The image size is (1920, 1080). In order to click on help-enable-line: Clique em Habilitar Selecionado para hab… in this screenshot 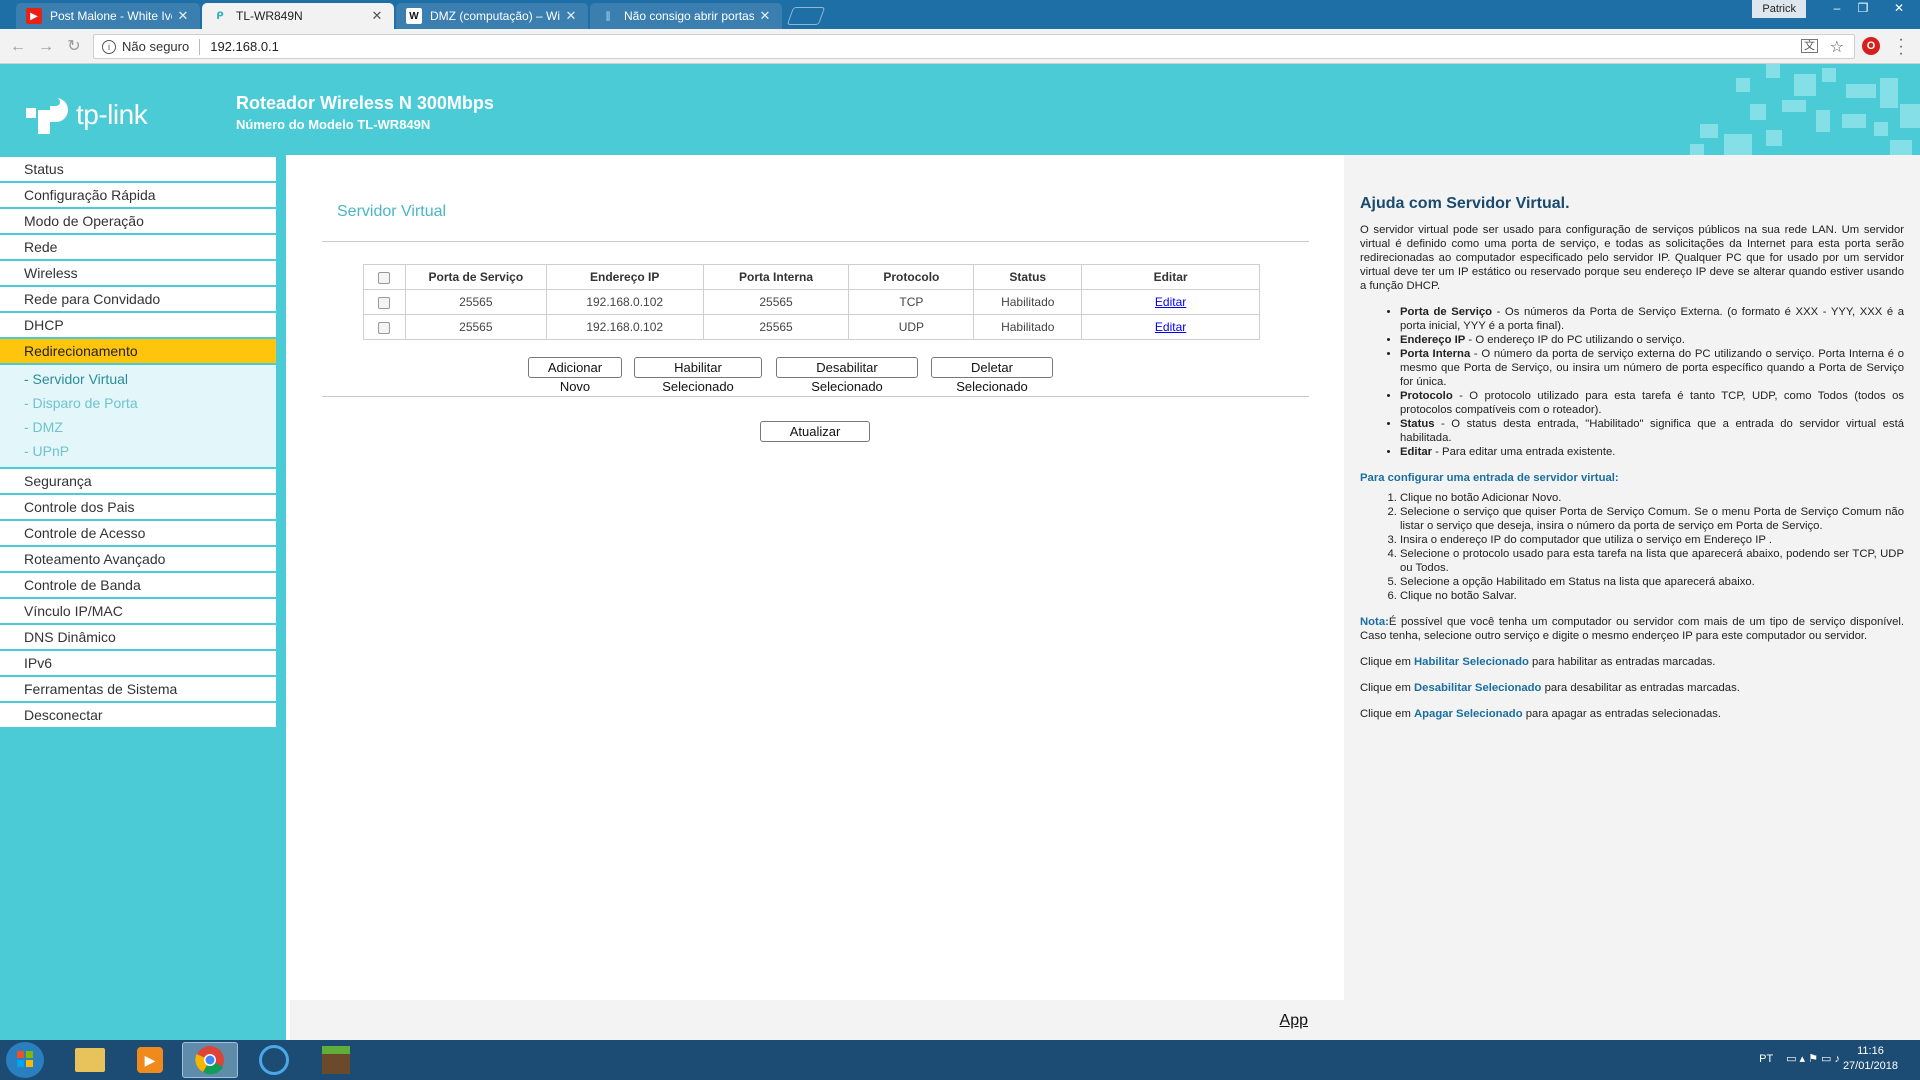, I will do `click(1632, 662)`.